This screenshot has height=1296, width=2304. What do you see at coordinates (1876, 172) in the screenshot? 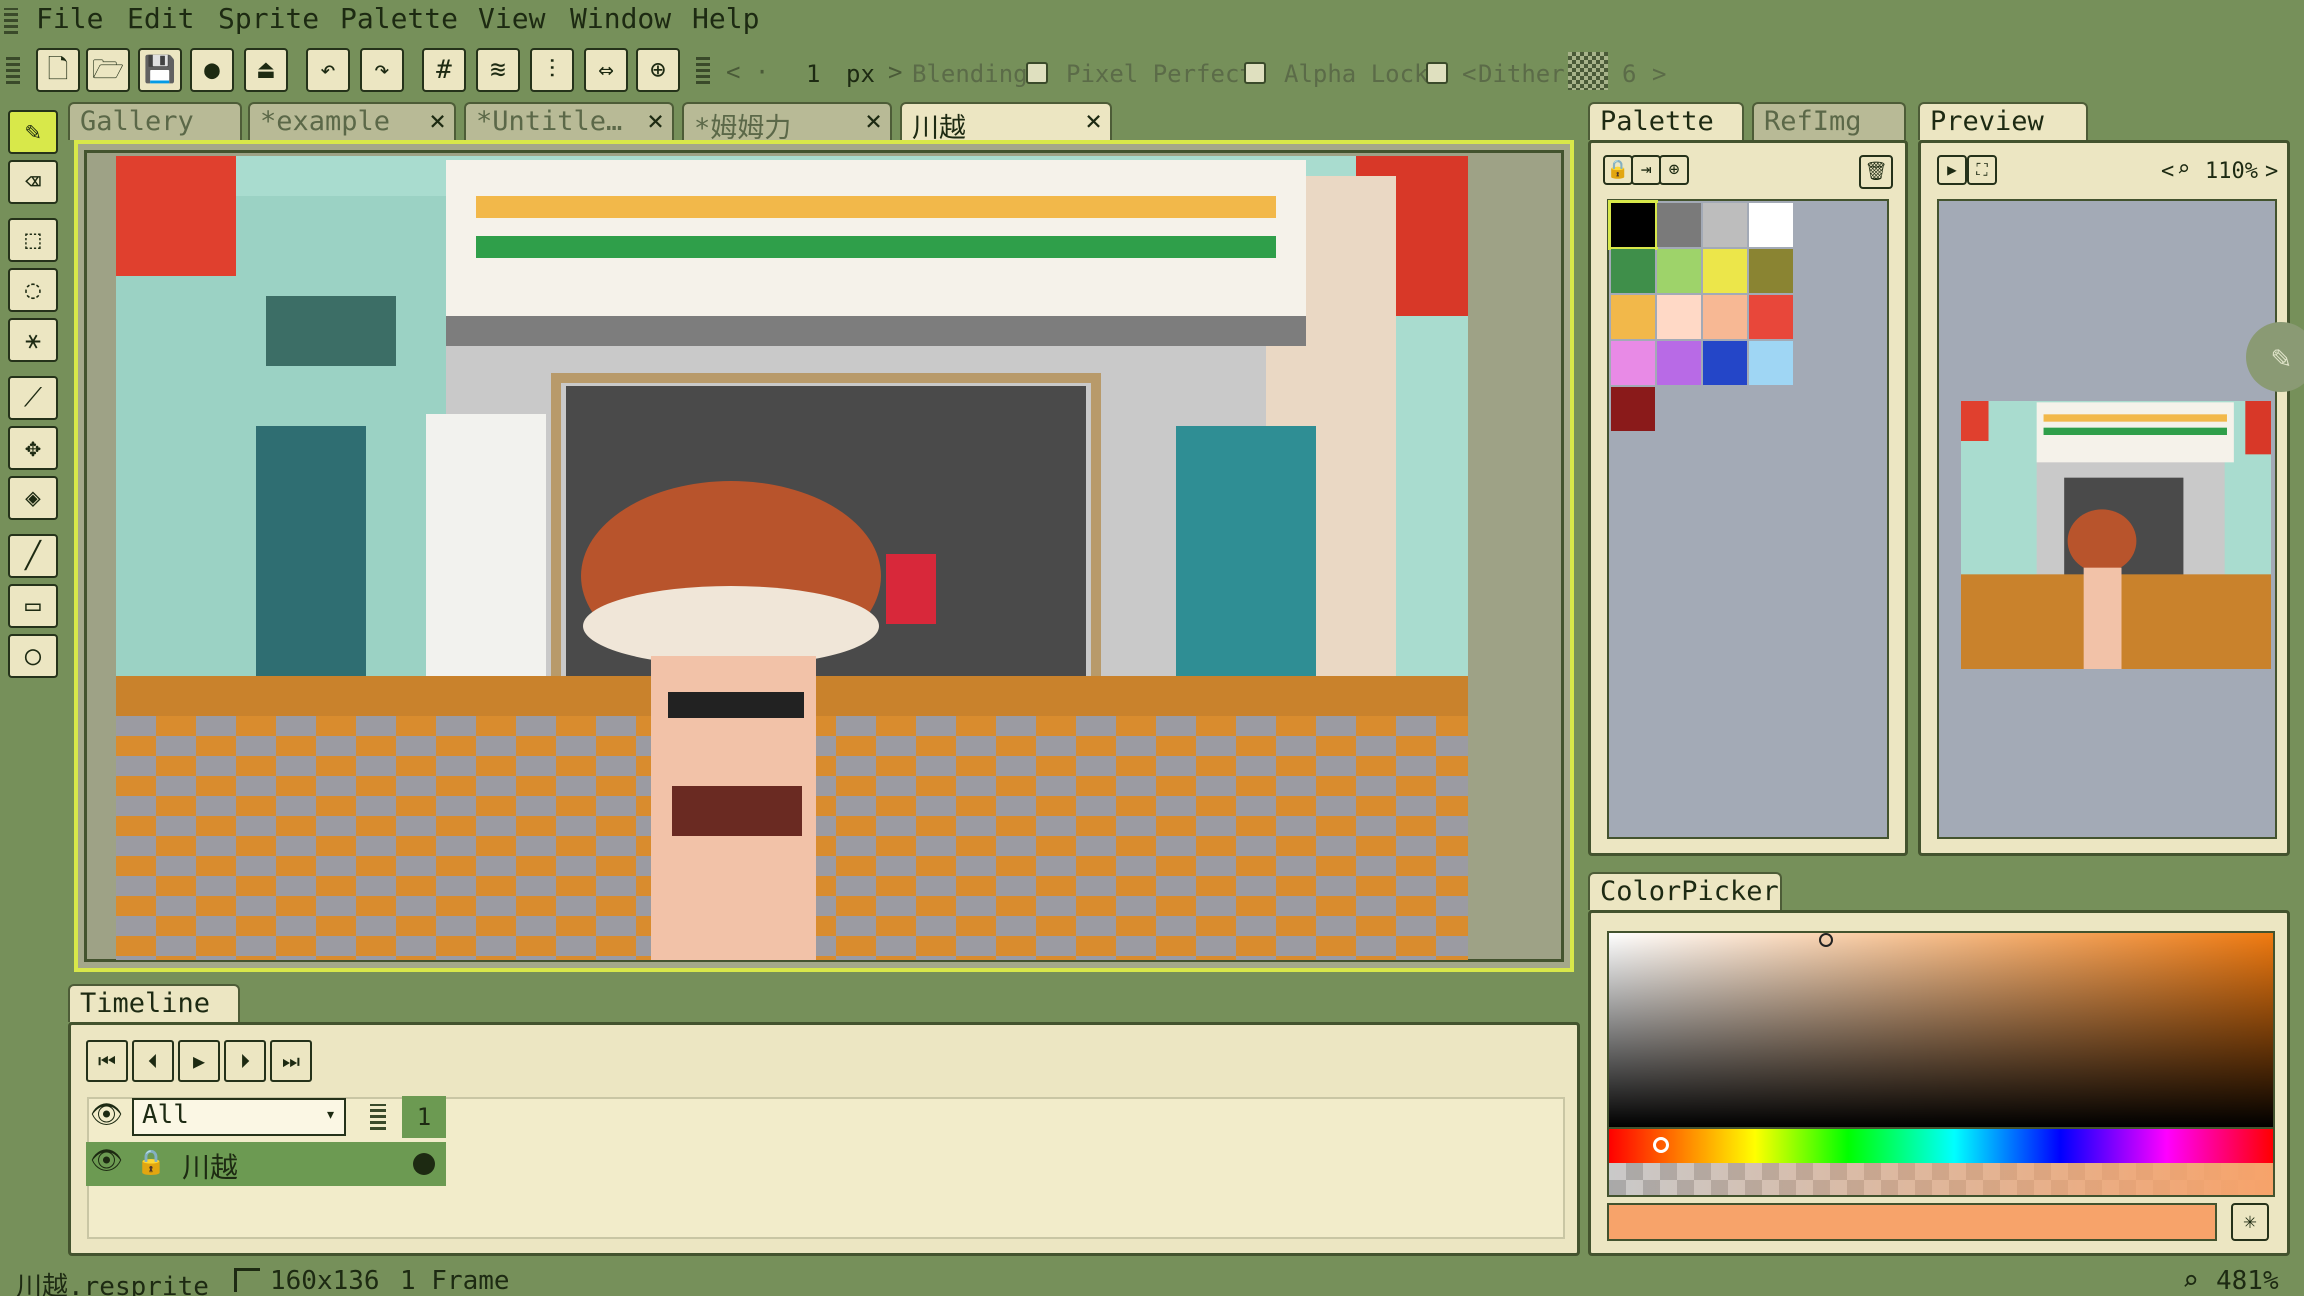
I see `palette-delete-icon: 🗑` at bounding box center [1876, 172].